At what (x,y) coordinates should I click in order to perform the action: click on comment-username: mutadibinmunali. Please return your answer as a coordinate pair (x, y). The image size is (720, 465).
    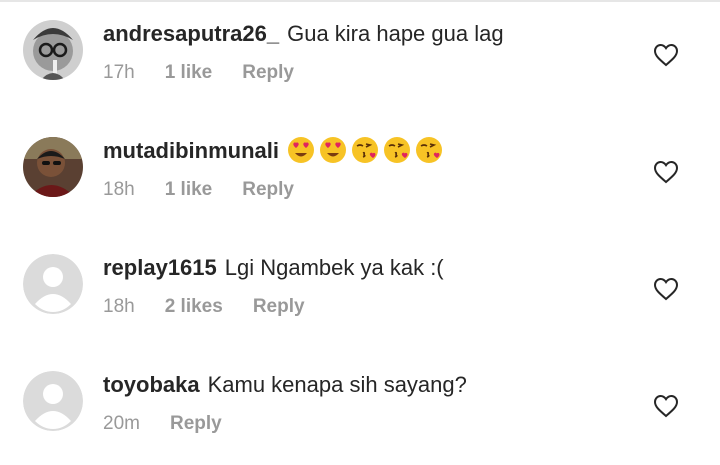
    Looking at the image, I should click on (191, 150).